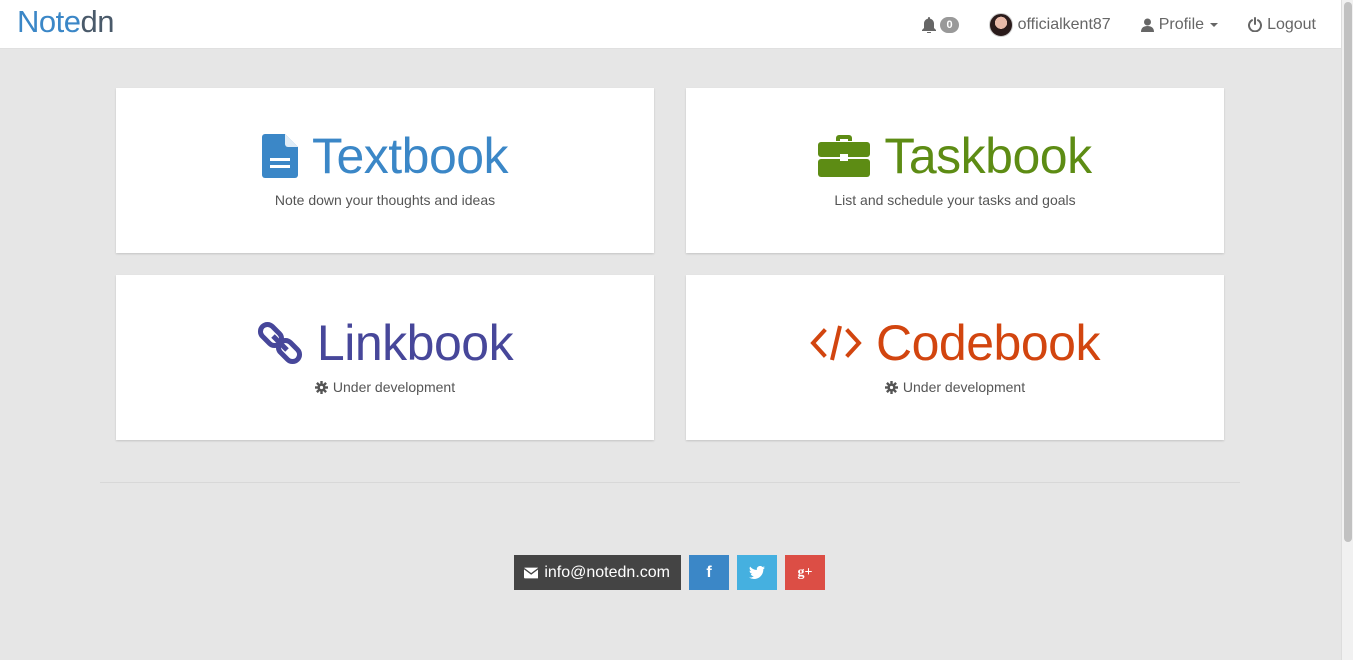 This screenshot has width=1353, height=660. What do you see at coordinates (955, 200) in the screenshot?
I see `card-description: List and schedule your tasks and goals` at bounding box center [955, 200].